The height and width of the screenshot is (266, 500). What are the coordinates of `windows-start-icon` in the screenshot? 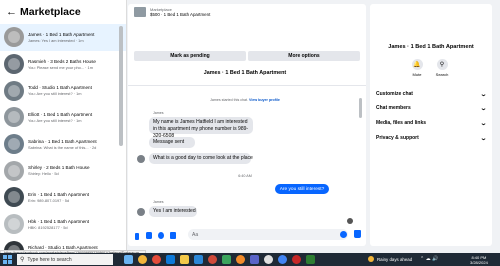 It's located at (7, 259).